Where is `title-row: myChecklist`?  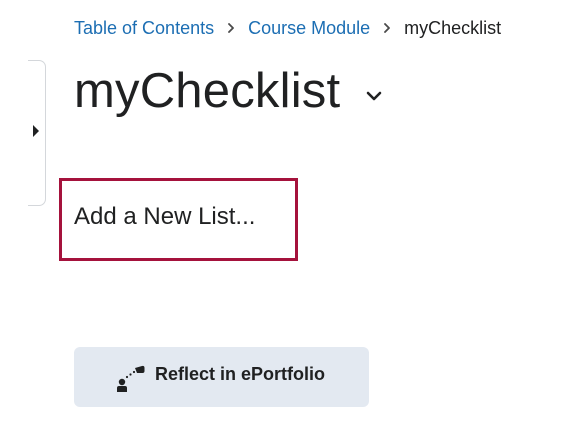
title-row: myChecklist is located at coordinates (230, 91).